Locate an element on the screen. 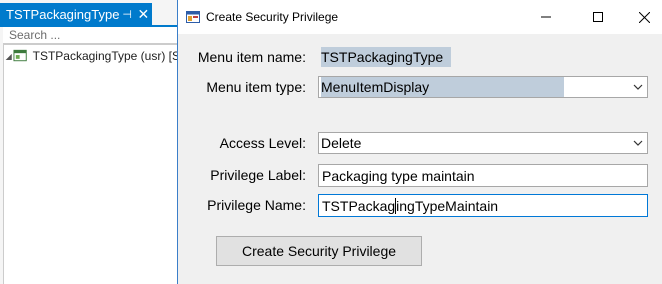 This screenshot has width=662, height=284. privilege-name-input: TSTPackag ingTypeMaintain is located at coordinates (483, 205).